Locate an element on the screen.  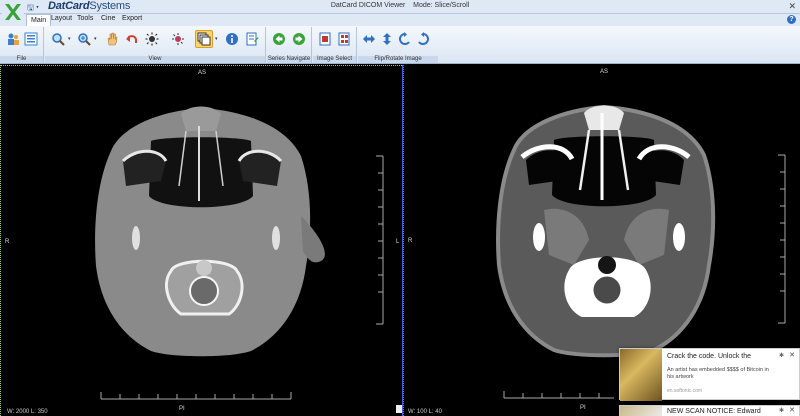
magnifier-icon is located at coordinates (58, 39).